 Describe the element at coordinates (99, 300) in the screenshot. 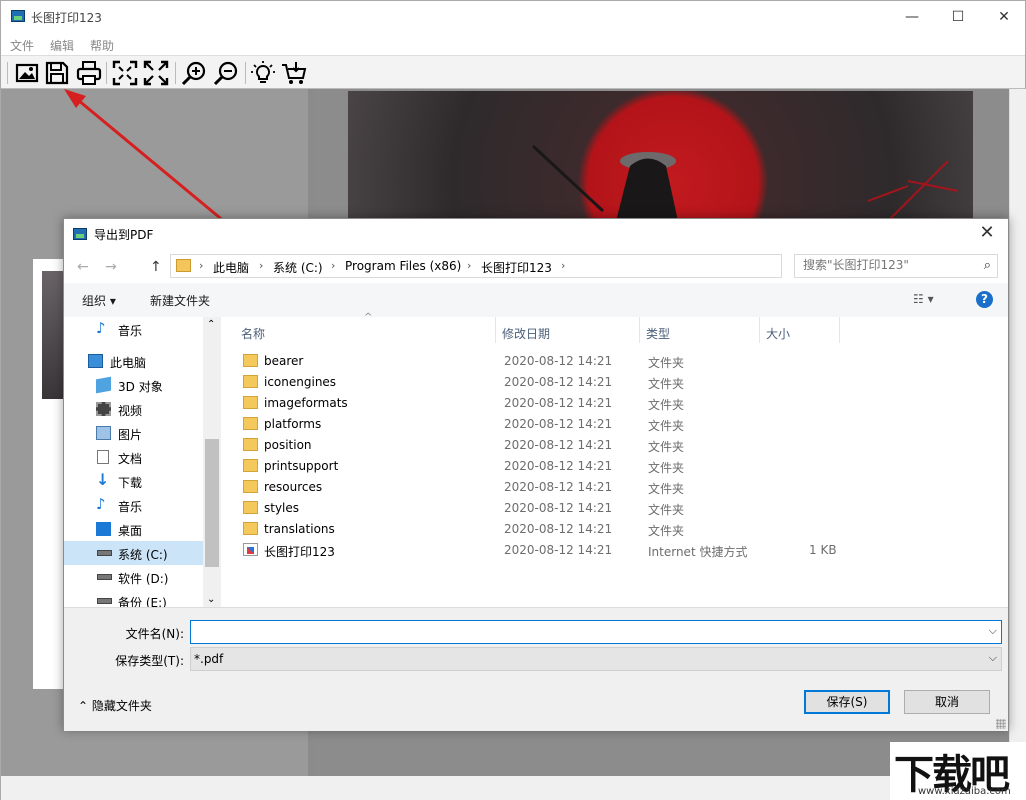

I see `organize-button: 组织 ▾` at that location.